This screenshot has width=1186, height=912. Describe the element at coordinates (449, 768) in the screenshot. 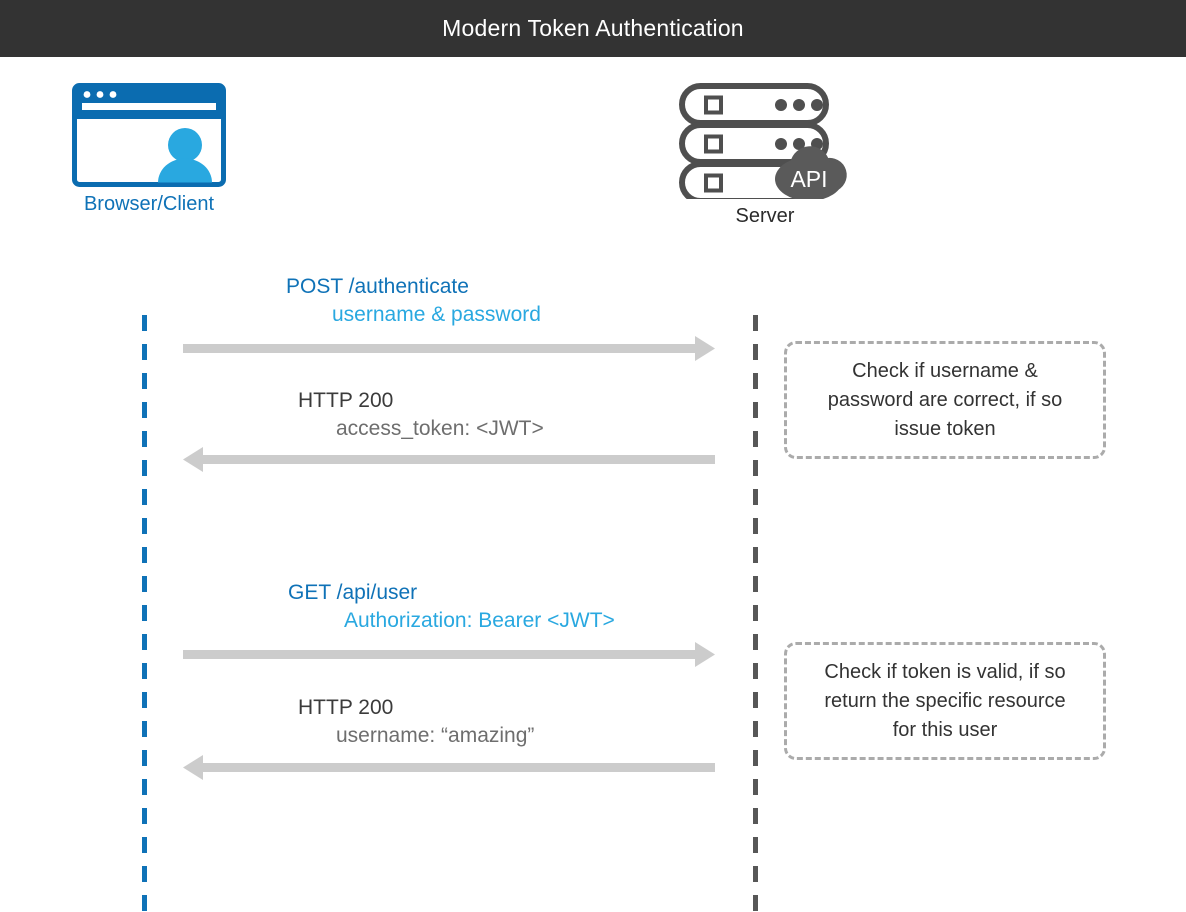

I see `arrow-user-response` at that location.